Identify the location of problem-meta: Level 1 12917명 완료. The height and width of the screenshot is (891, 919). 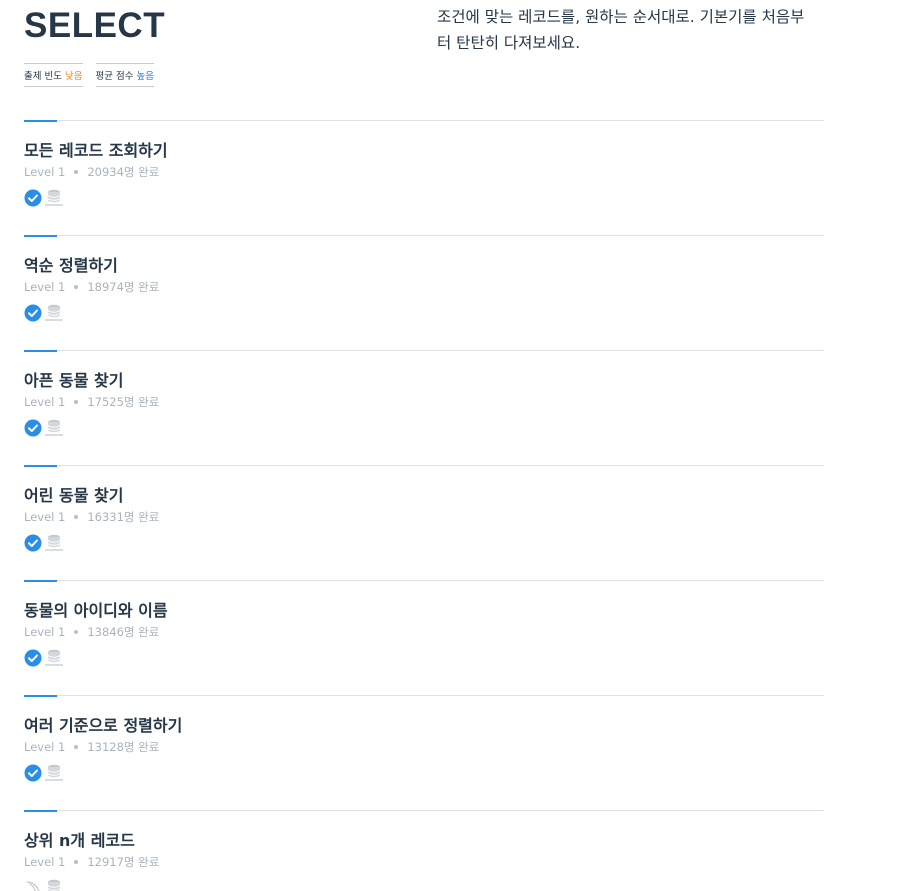
(91, 862).